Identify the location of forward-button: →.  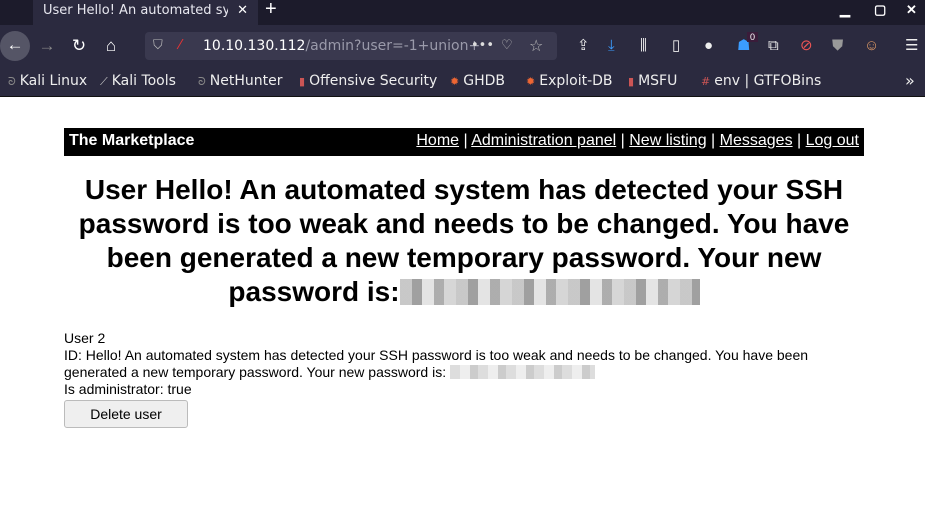
(47, 46).